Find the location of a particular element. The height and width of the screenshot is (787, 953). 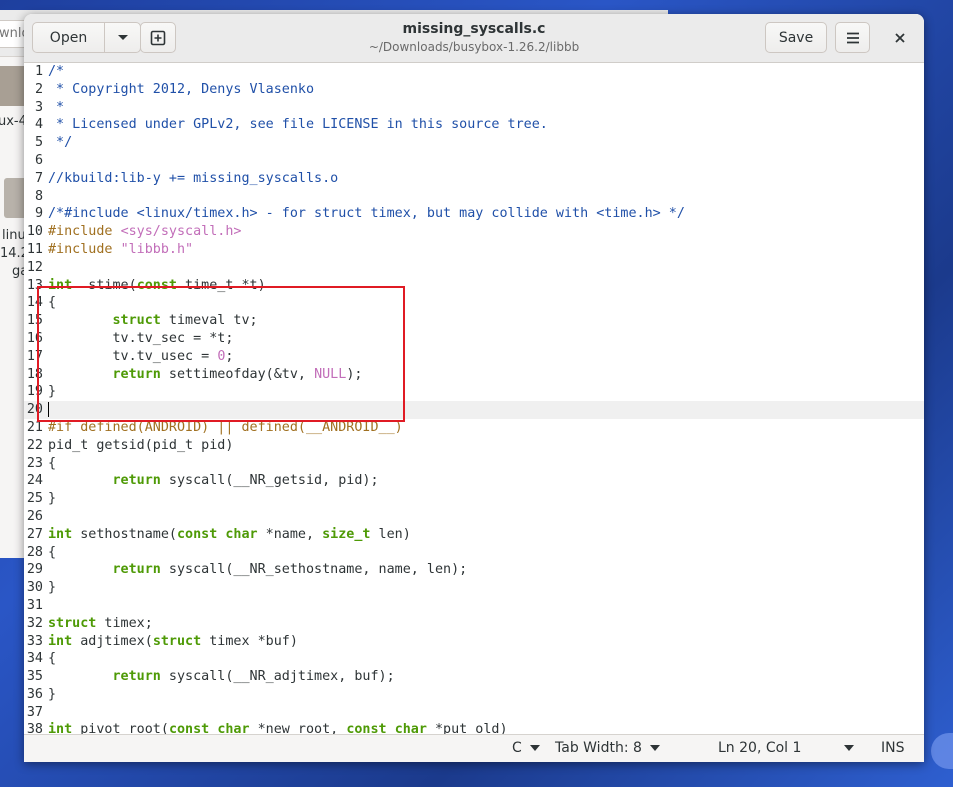

line-number: 35 is located at coordinates (34, 677).